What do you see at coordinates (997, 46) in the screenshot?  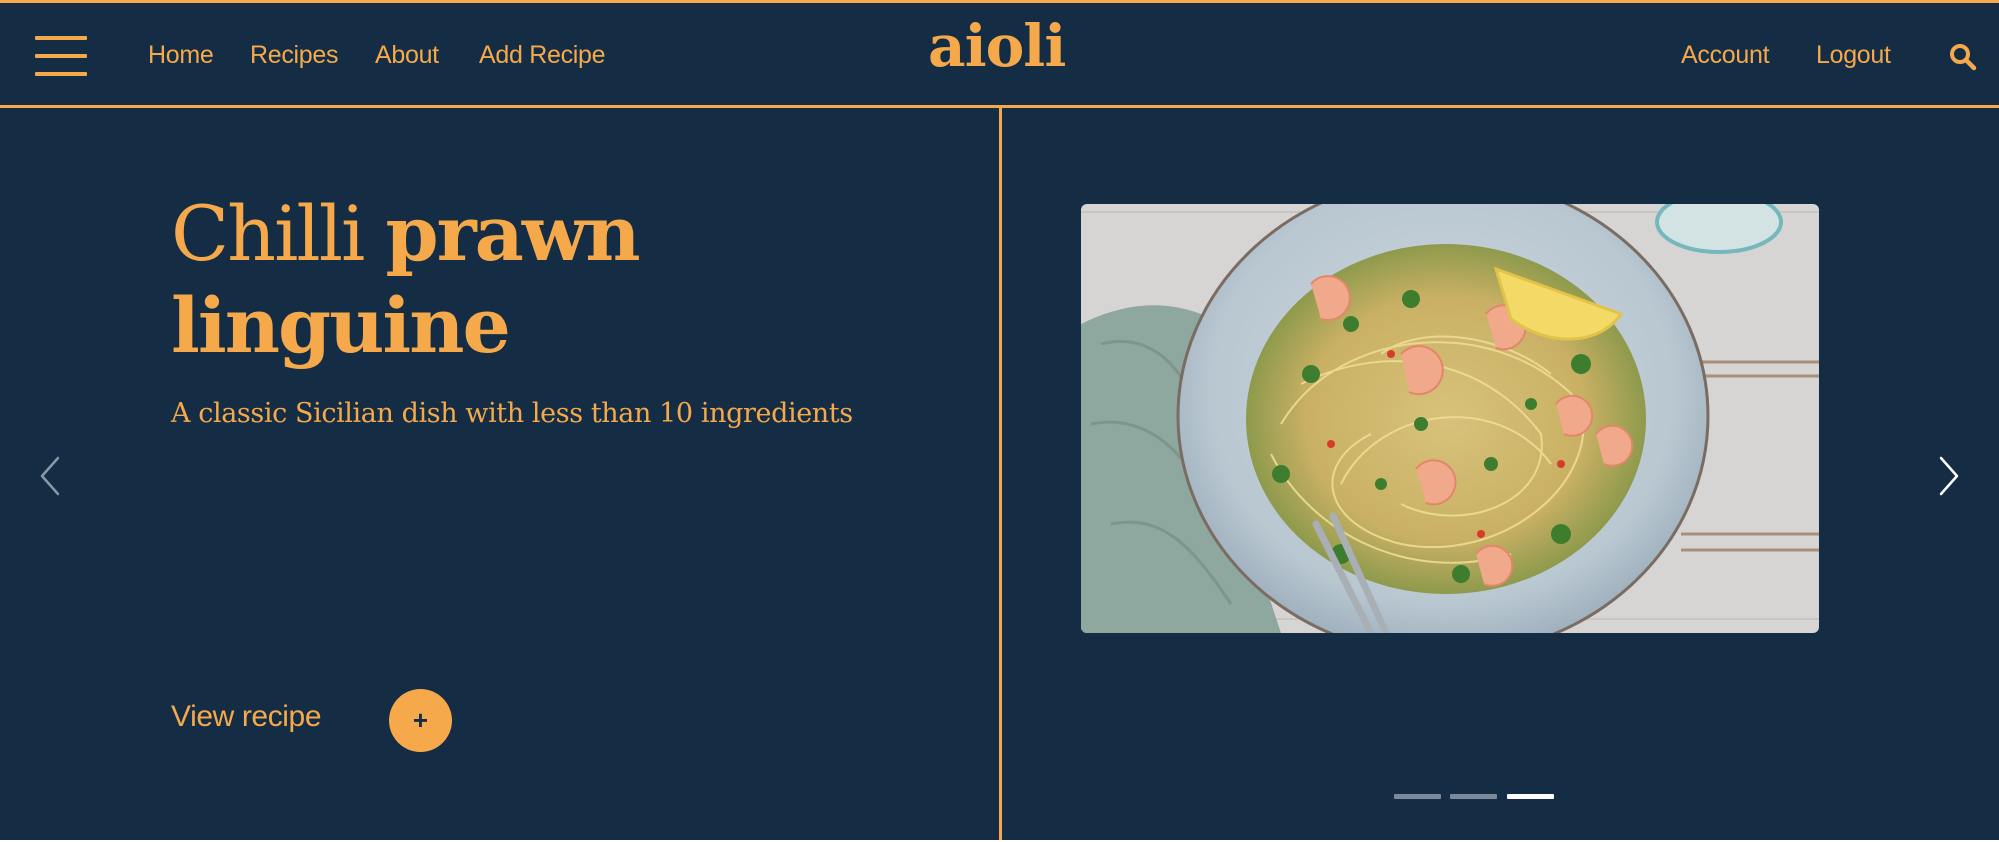 I see `site-logo: aioli` at bounding box center [997, 46].